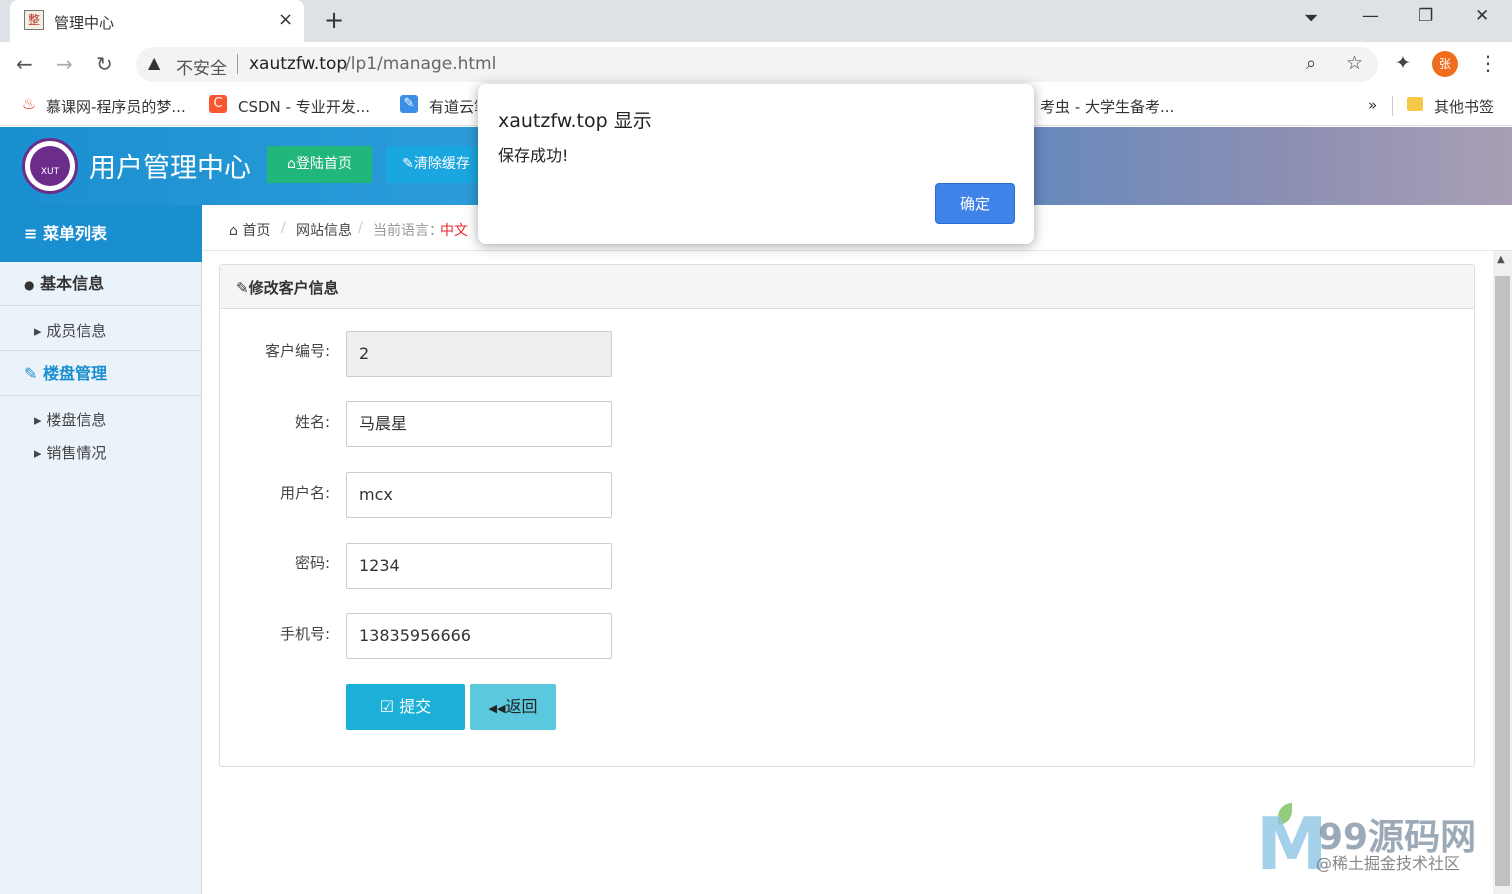 The width and height of the screenshot is (1512, 894). Describe the element at coordinates (479, 424) in the screenshot. I see `name-field: 马晨星` at that location.